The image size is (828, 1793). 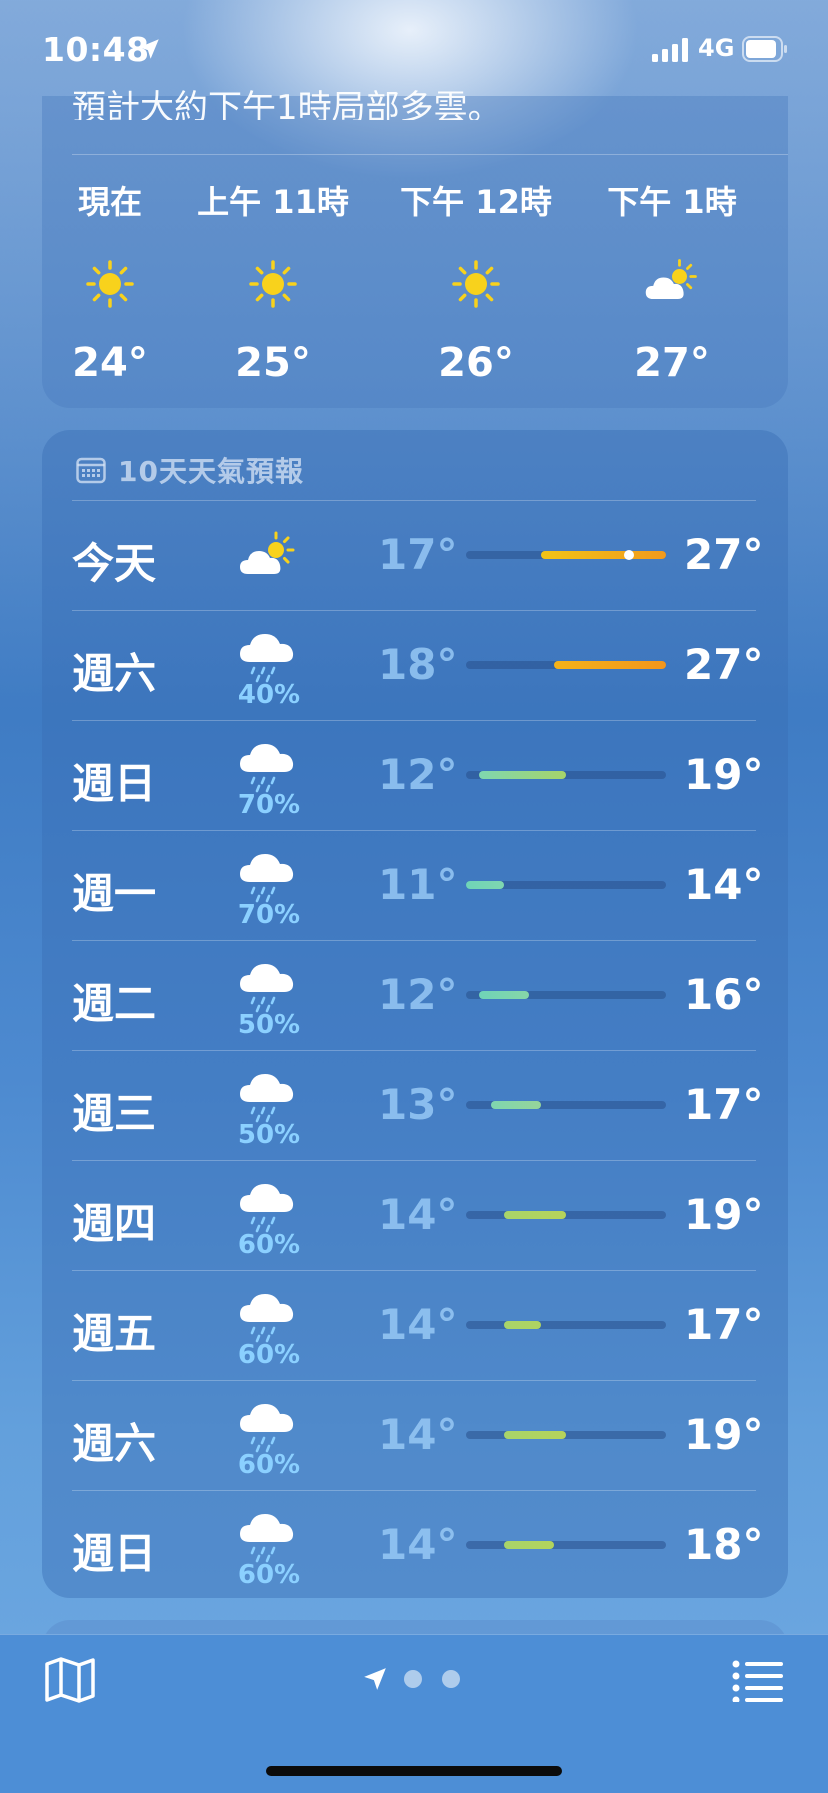 I want to click on forecast-day-row: 週四 60% 14° 19°, so click(x=414, y=1215).